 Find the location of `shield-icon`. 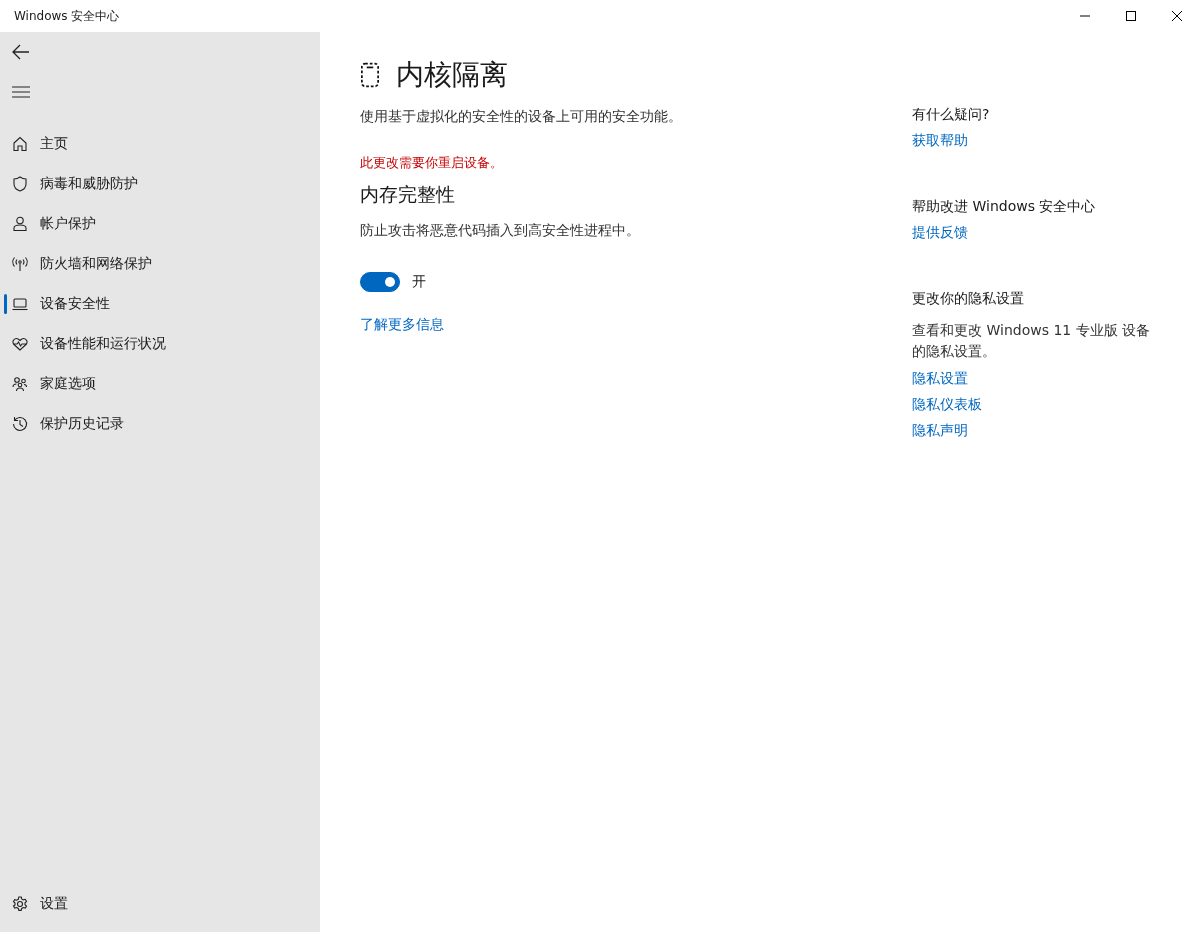

shield-icon is located at coordinates (20, 184).